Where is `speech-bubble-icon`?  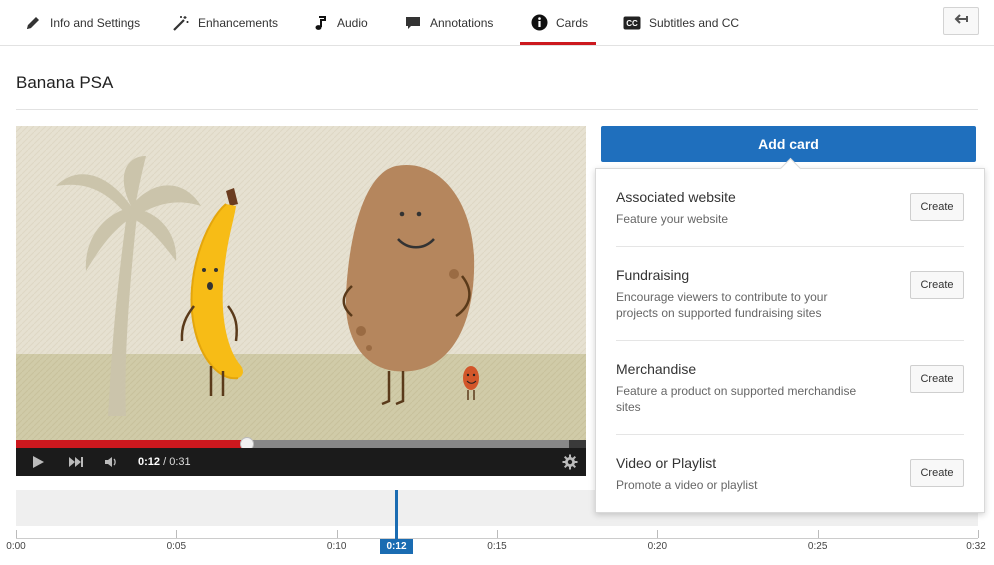
speech-bubble-icon is located at coordinates (413, 23).